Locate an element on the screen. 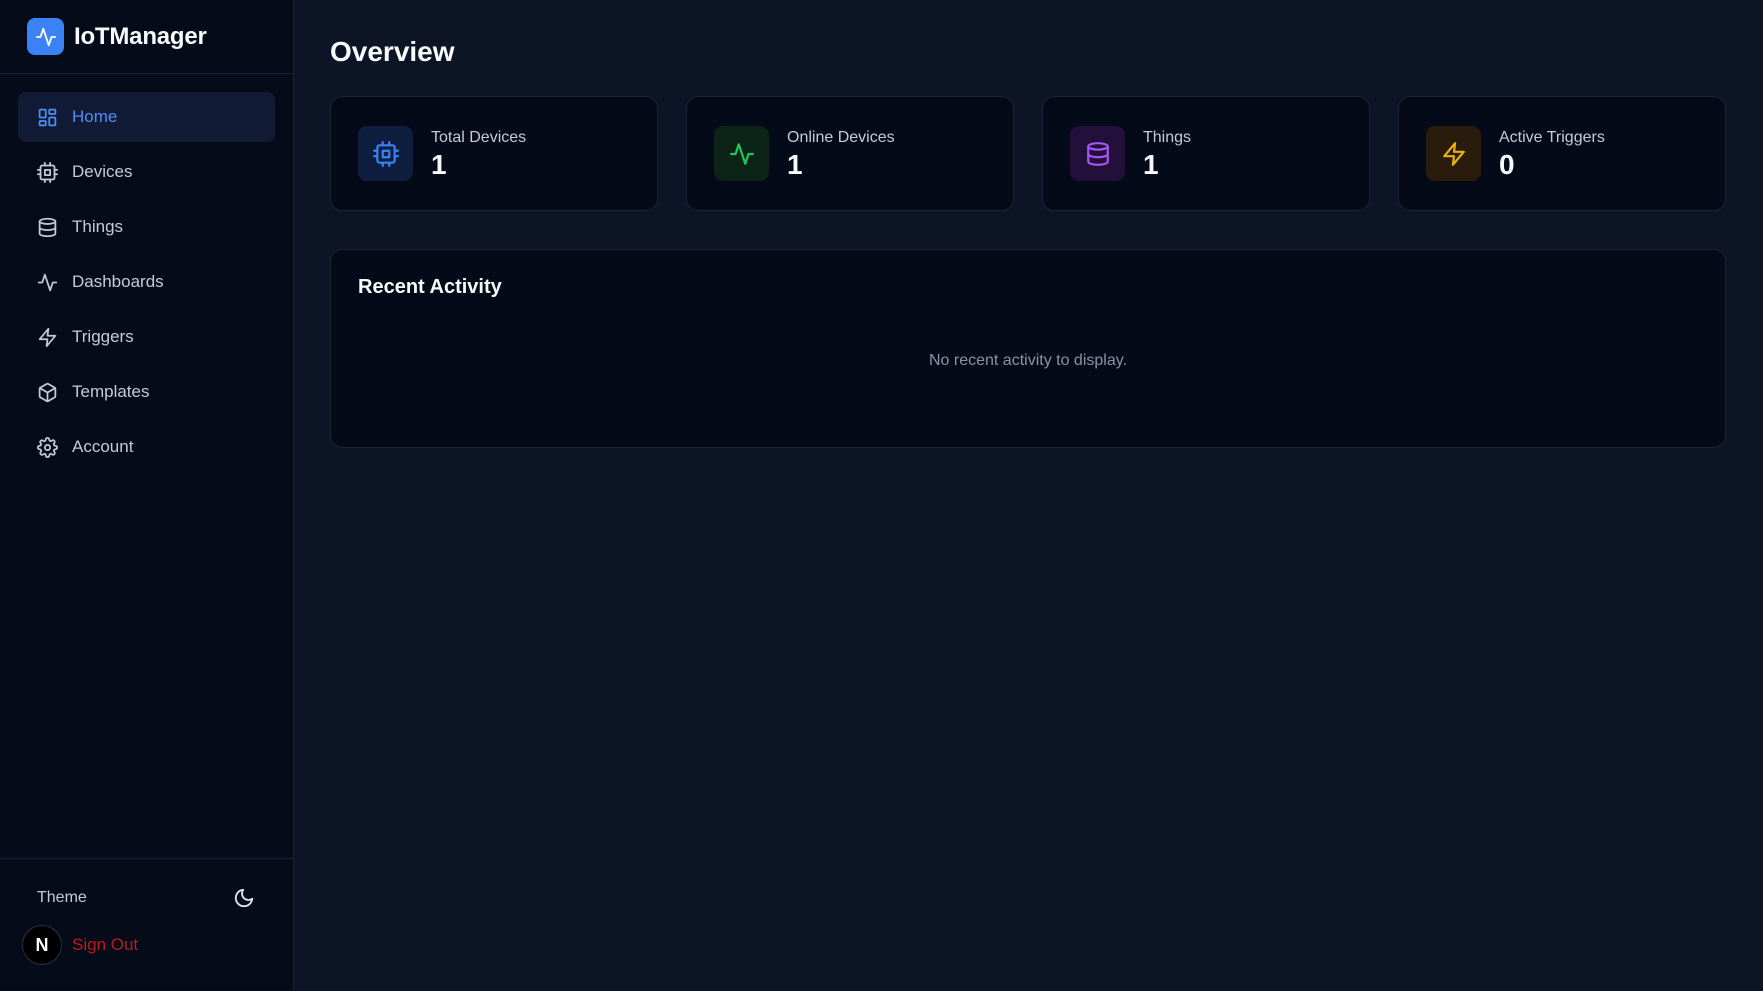  stat-label: Online Devices is located at coordinates (841, 137).